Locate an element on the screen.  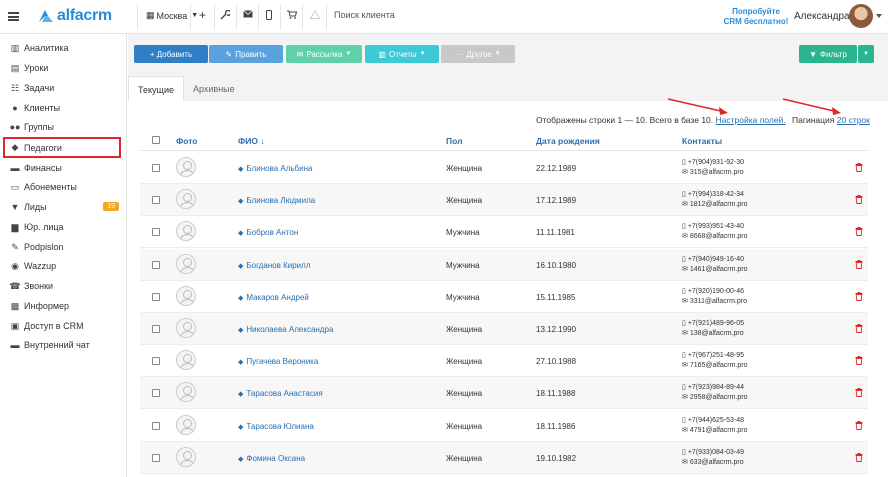
arrow-to-field-settings is located at coordinates (697, 106).